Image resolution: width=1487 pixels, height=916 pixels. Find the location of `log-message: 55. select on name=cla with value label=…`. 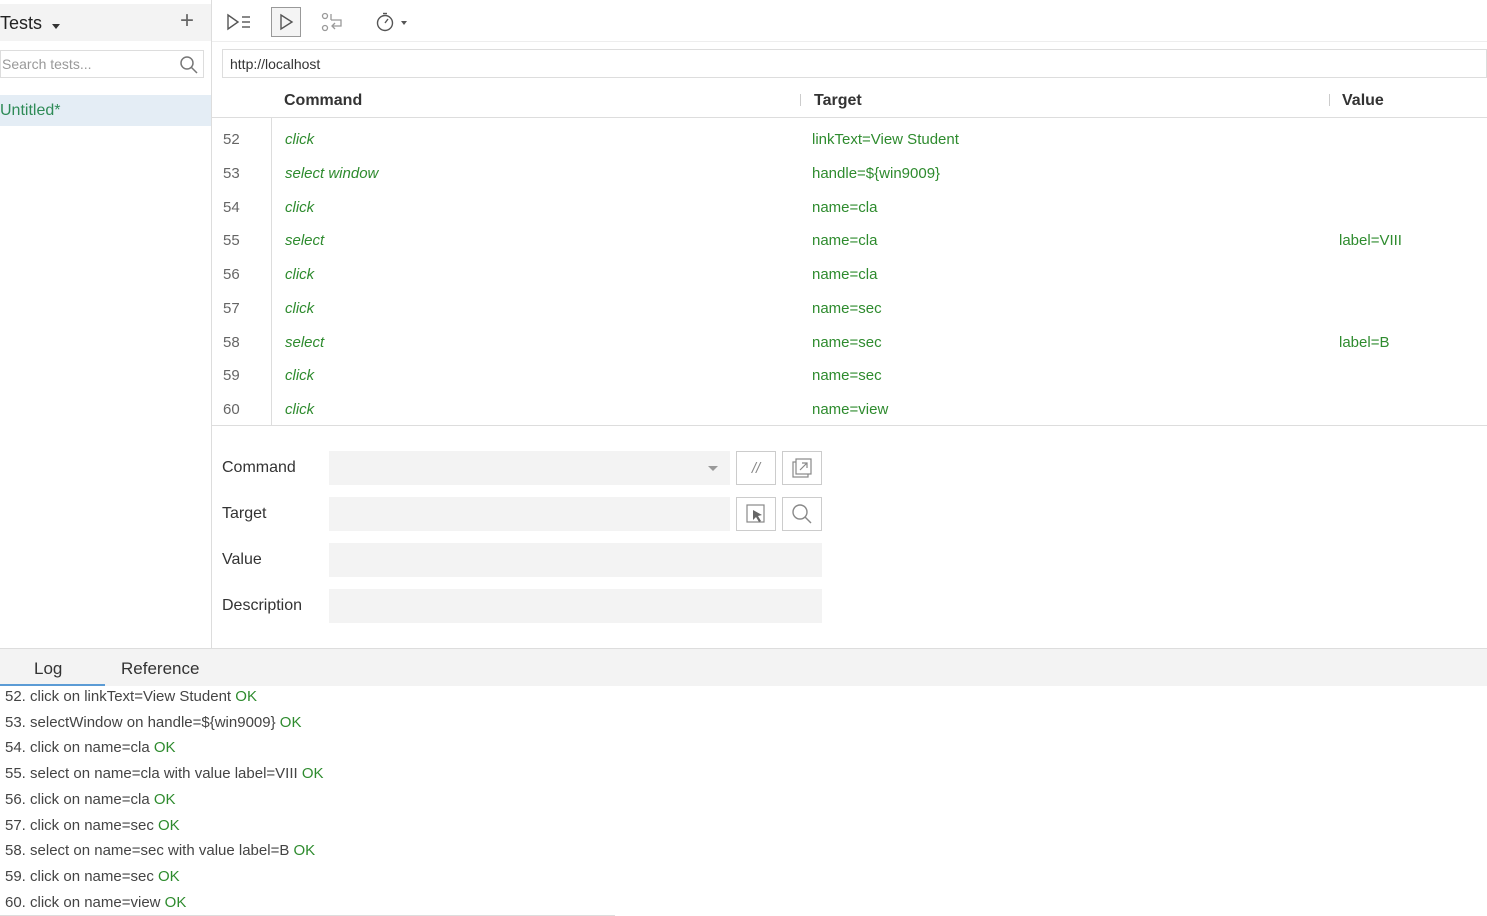

log-message: 55. select on name=cla with value label=… is located at coordinates (153, 773).